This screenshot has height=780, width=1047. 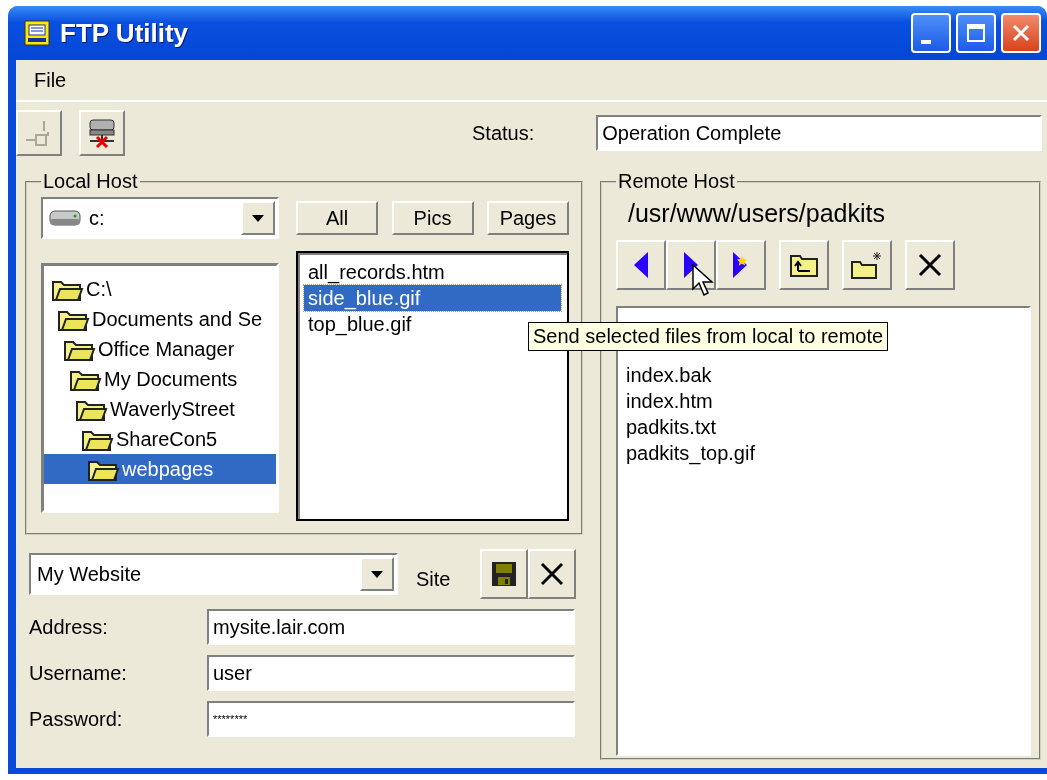 What do you see at coordinates (504, 574) in the screenshot?
I see `save-button` at bounding box center [504, 574].